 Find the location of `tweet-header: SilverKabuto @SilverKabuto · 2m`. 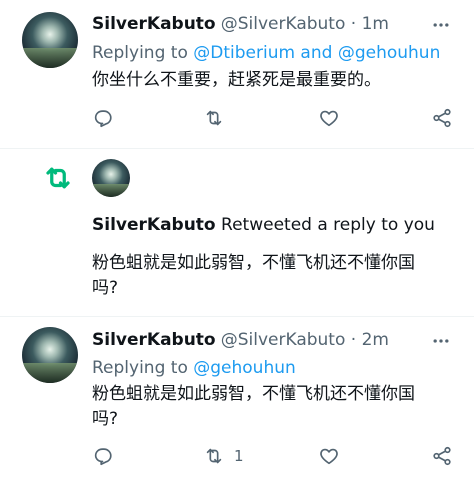

tweet-header: SilverKabuto @SilverKabuto · 2m is located at coordinates (240, 340).